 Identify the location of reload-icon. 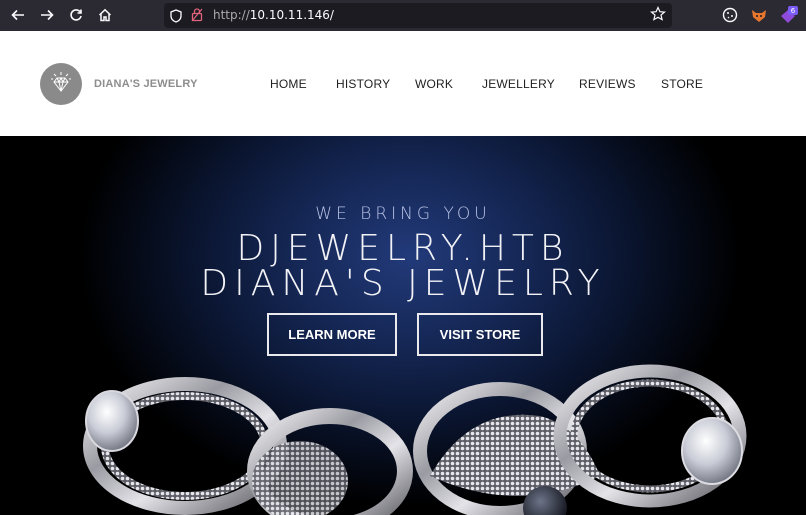
(76, 15).